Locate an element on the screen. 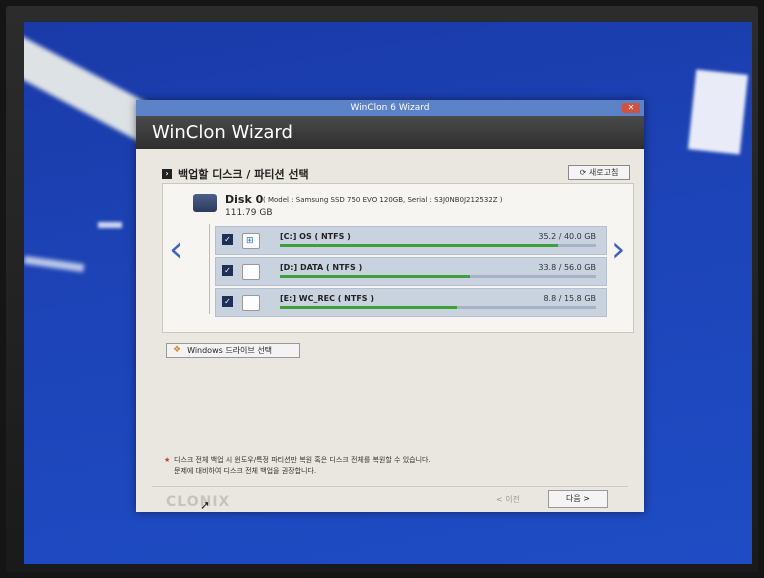 This screenshot has width=764, height=578. windows-drive-label: Windows 드라이브 선택 is located at coordinates (230, 350).